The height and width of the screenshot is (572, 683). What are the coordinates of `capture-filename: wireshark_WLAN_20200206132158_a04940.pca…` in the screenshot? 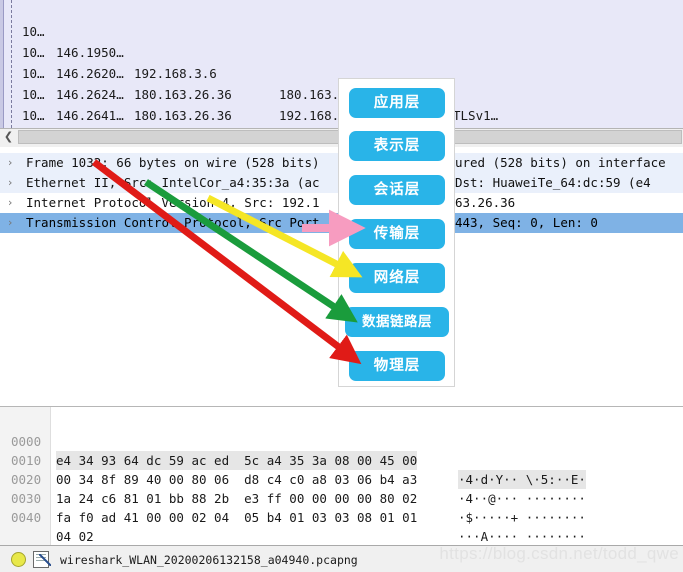 It's located at (209, 560).